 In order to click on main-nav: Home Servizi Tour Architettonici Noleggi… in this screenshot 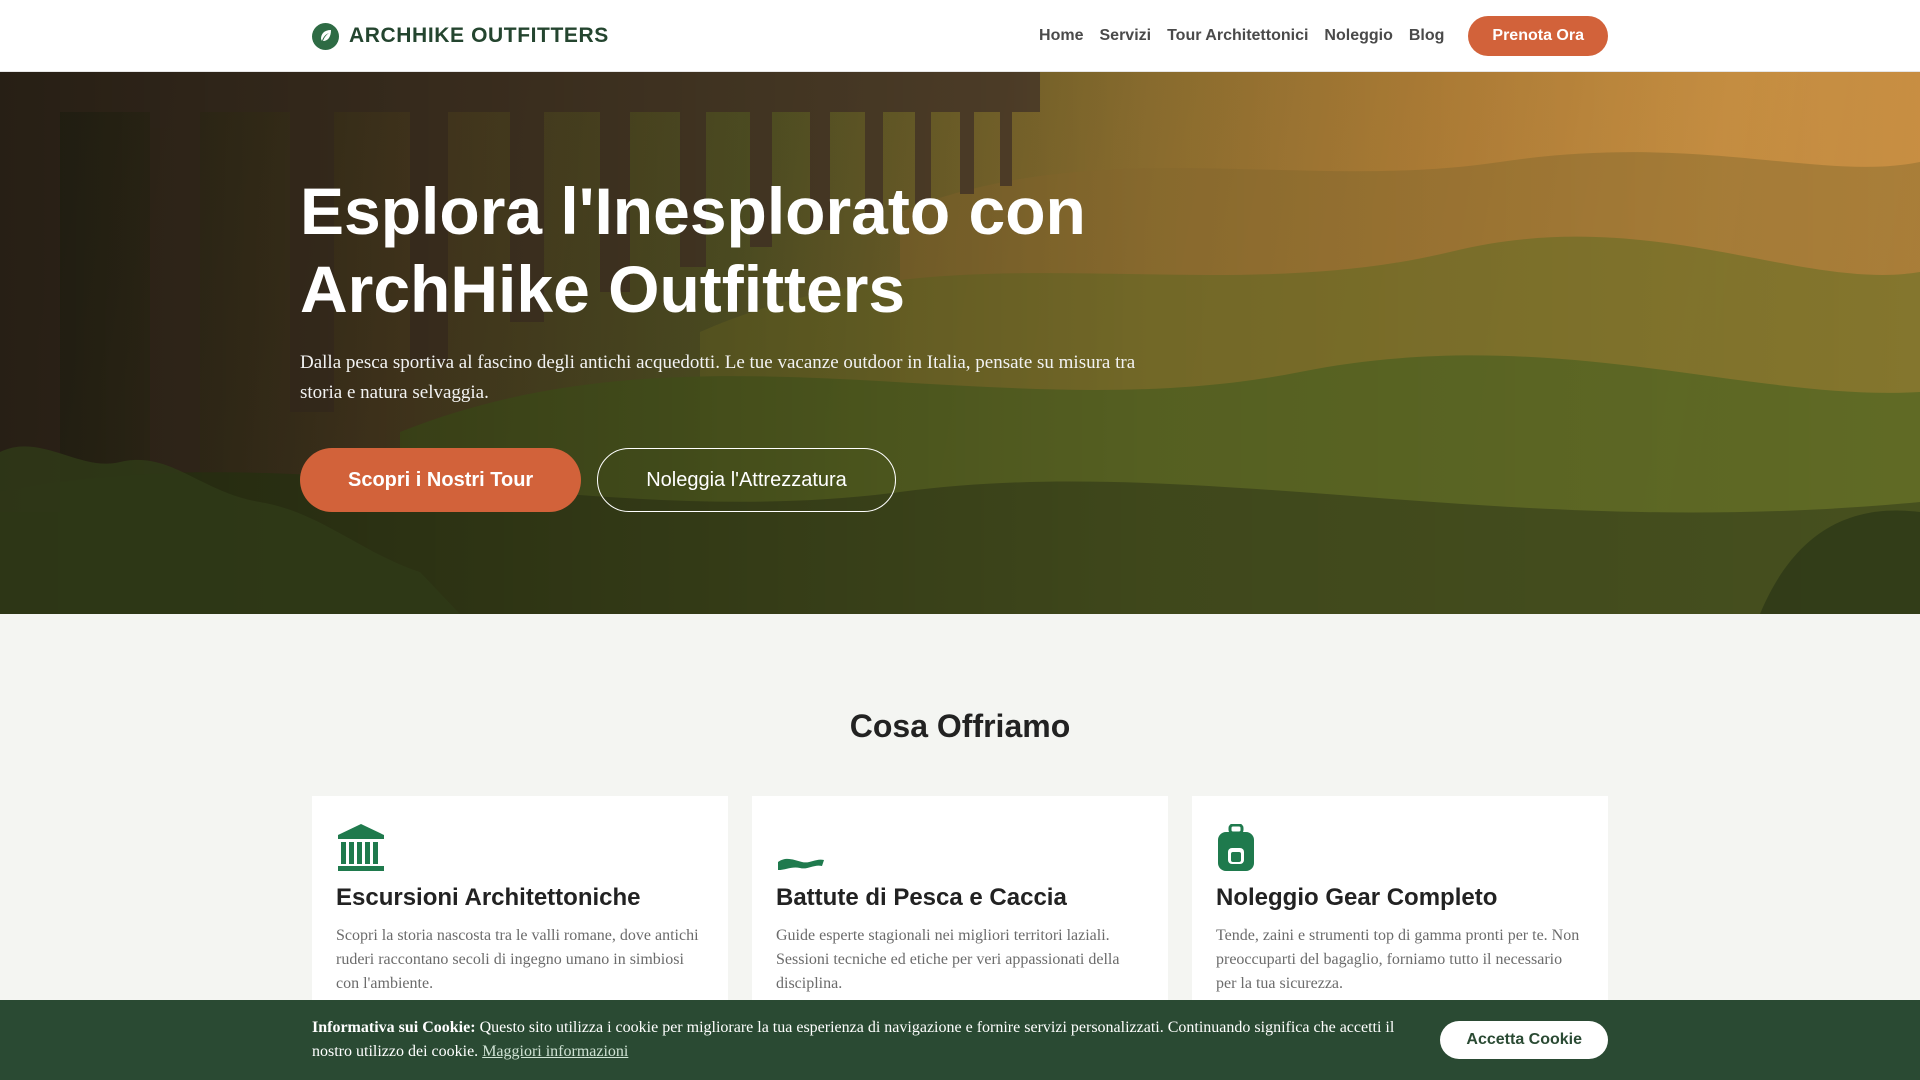, I will do `click(1323, 36)`.